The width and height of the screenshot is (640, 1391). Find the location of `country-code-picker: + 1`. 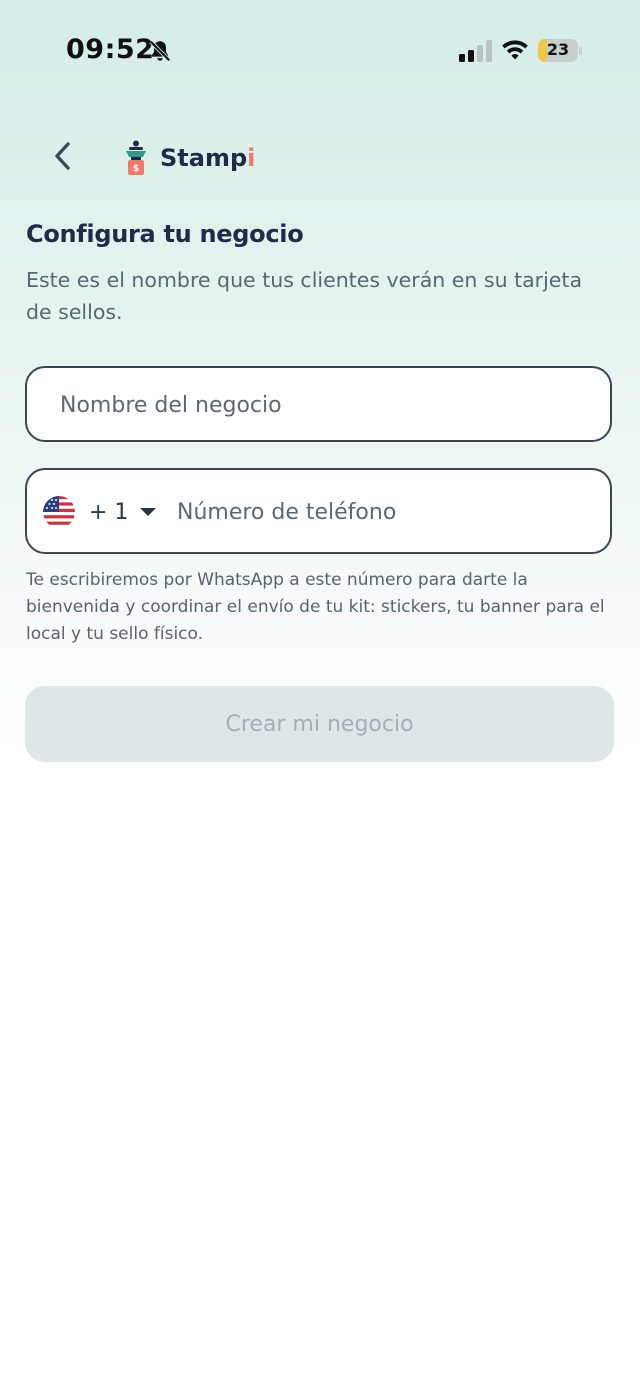

country-code-picker: + 1 is located at coordinates (103, 512).